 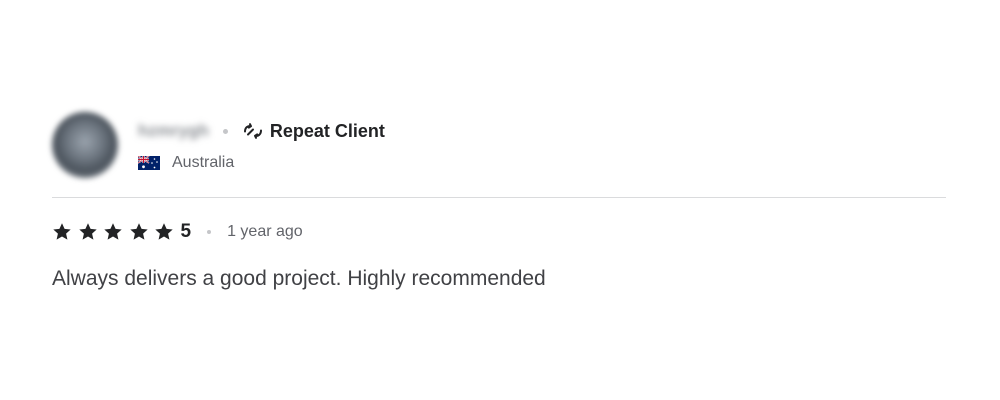 I want to click on repeat-client-badge: Repeat Client, so click(x=313, y=131).